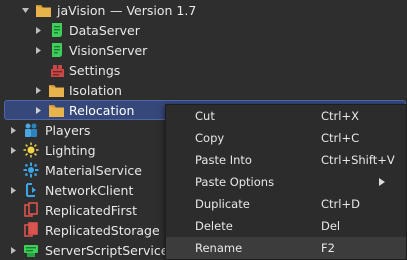 The width and height of the screenshot is (407, 260). I want to click on menu-item-shortcut: Del, so click(331, 226).